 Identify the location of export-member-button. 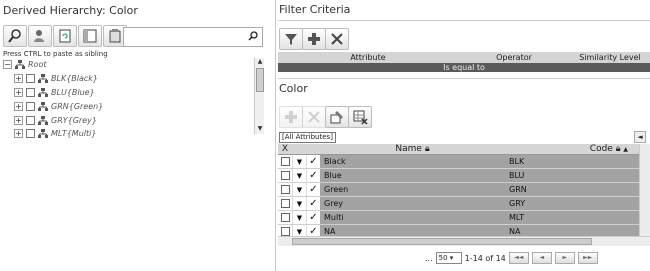
(360, 117).